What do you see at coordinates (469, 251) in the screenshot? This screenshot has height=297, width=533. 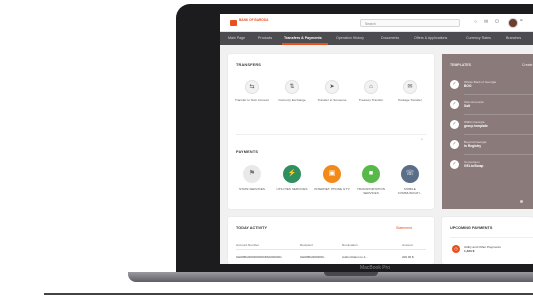 I see `upcoming-item-amount: 1,333 $` at bounding box center [469, 251].